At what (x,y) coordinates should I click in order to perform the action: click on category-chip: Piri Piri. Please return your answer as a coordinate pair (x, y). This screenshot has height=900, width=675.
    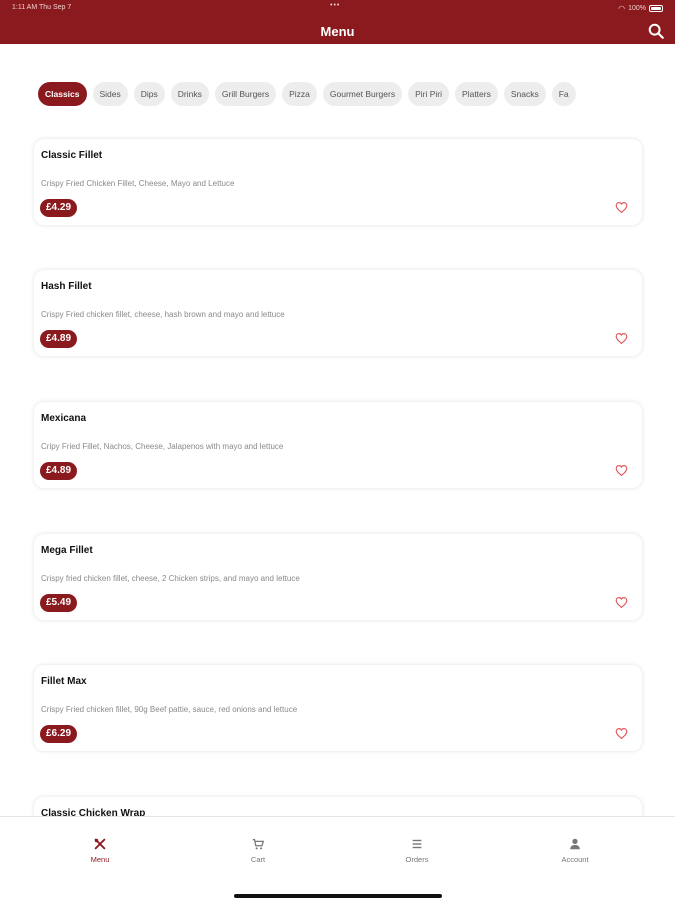
    Looking at the image, I should click on (429, 94).